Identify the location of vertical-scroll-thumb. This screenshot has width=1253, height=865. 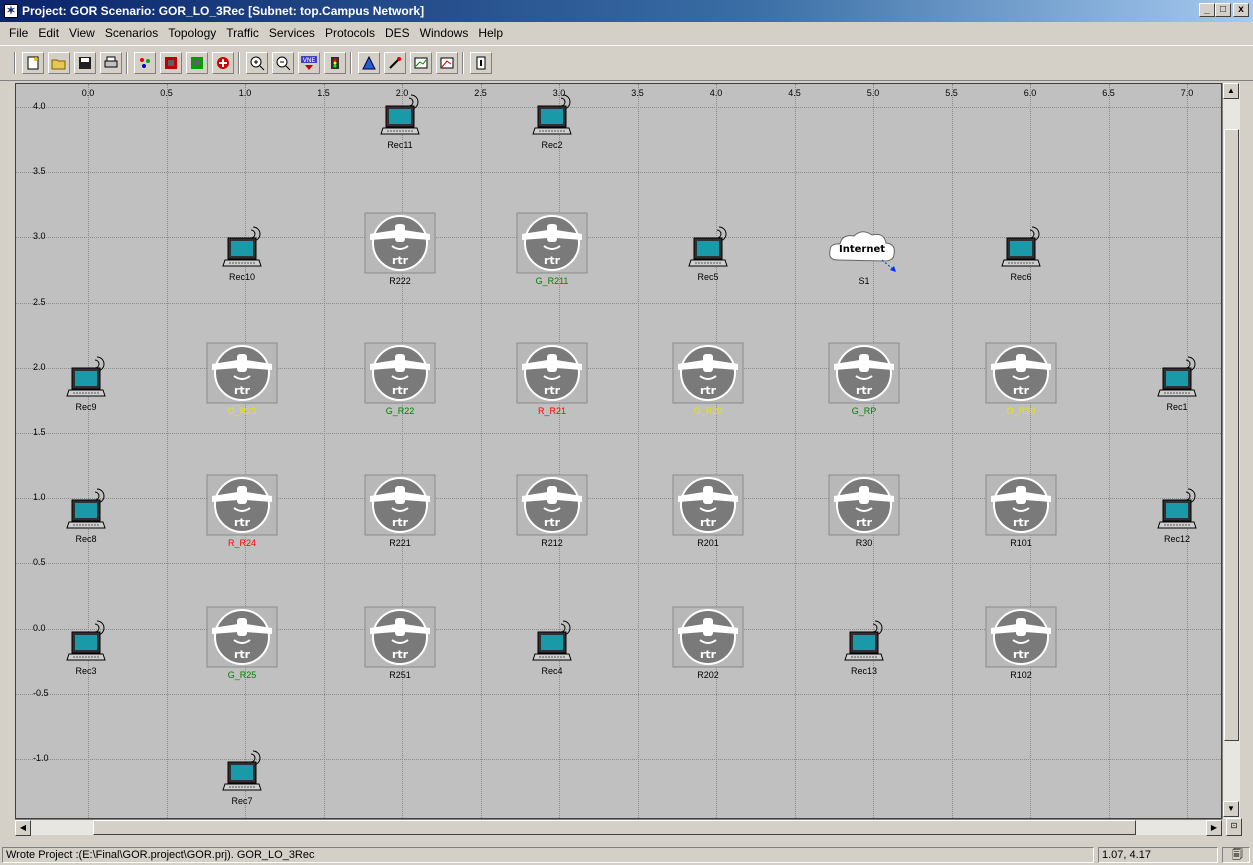
(1231, 435).